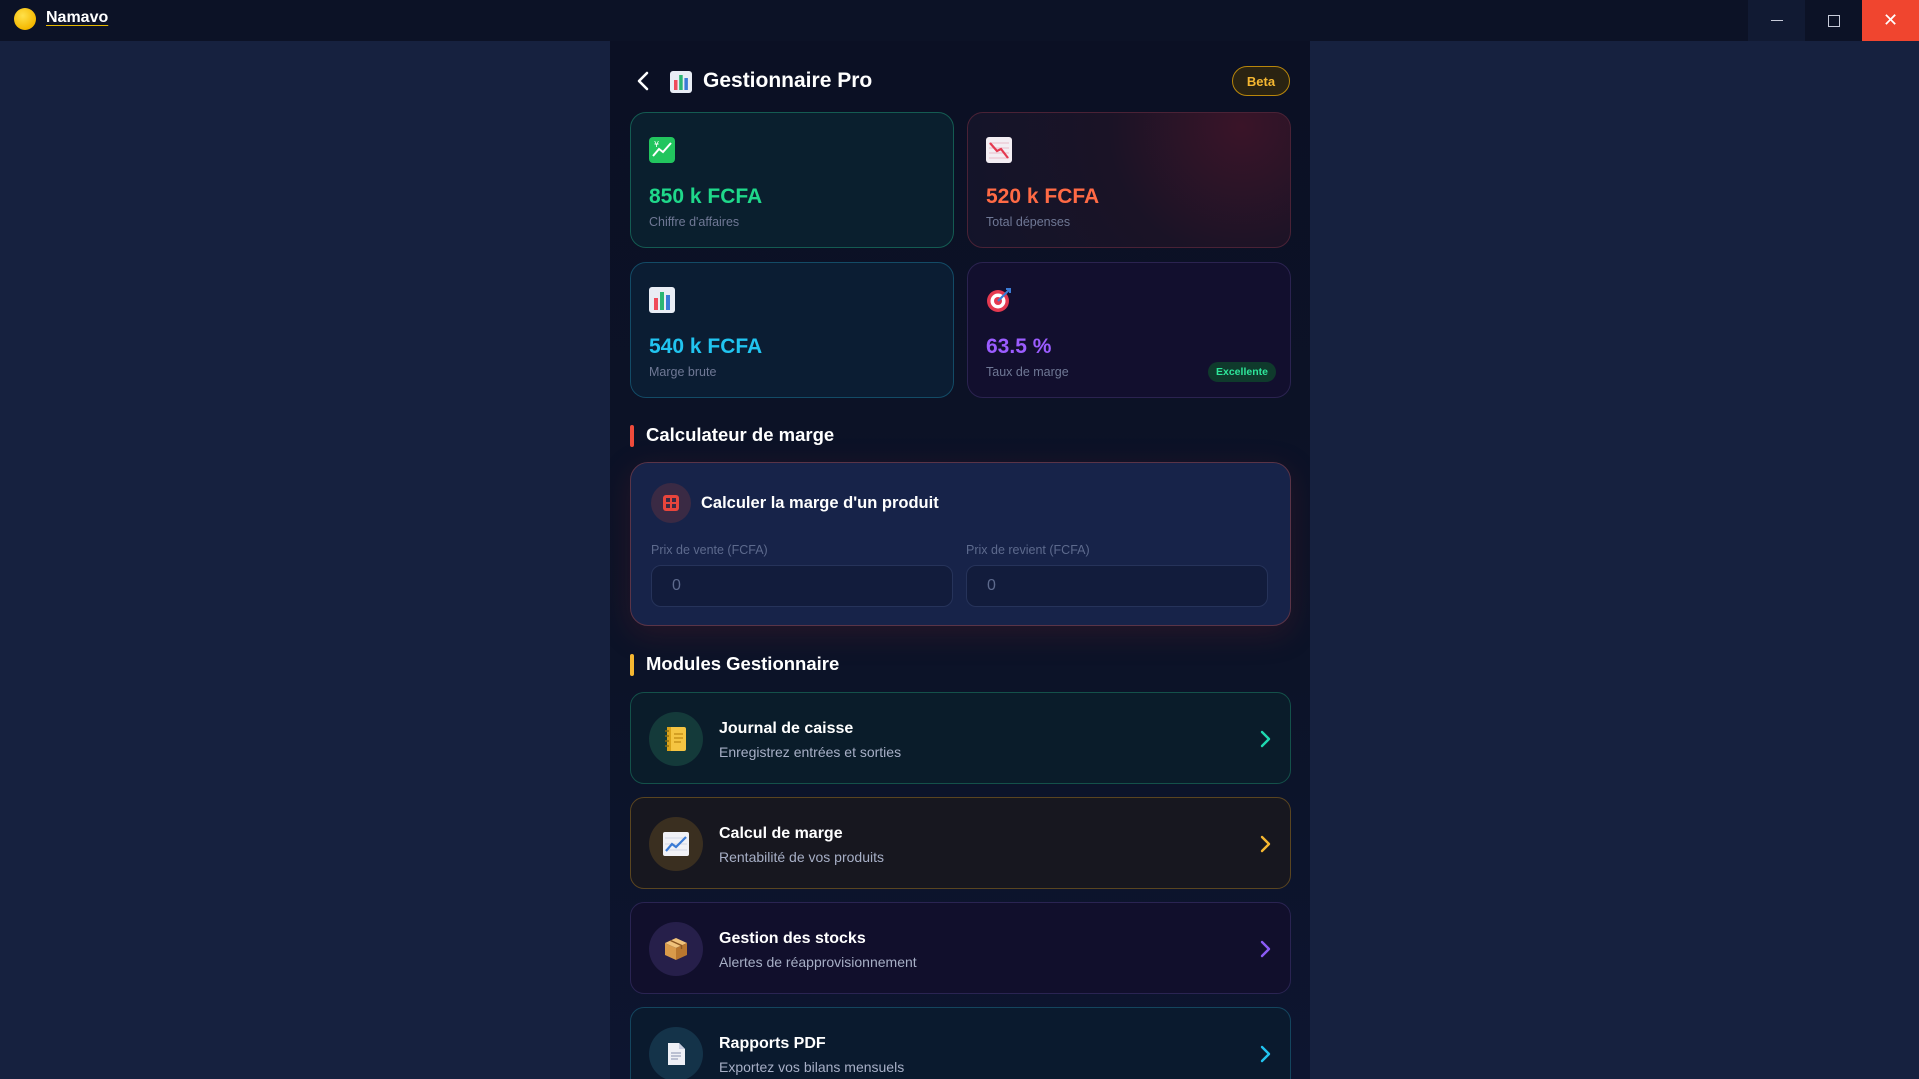 The image size is (1919, 1079). What do you see at coordinates (676, 739) in the screenshot?
I see `notebook-icon` at bounding box center [676, 739].